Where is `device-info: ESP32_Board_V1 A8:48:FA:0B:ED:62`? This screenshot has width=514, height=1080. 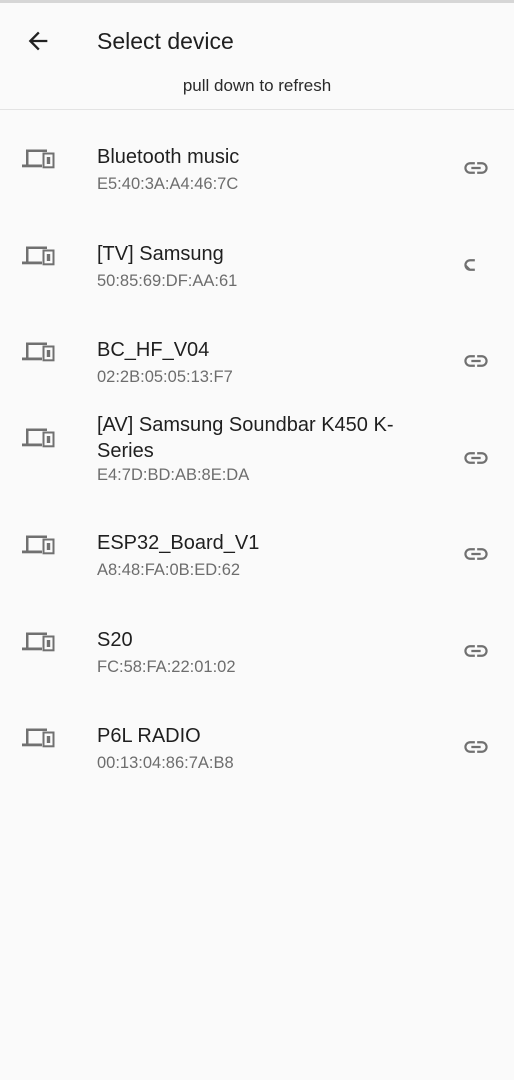 device-info: ESP32_Board_V1 A8:48:FA:0B:ED:62 is located at coordinates (267, 555).